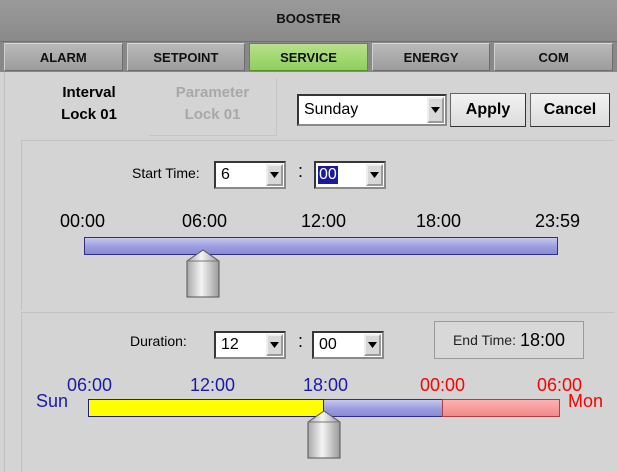  I want to click on tab-alarm: ALARM, so click(63, 57).